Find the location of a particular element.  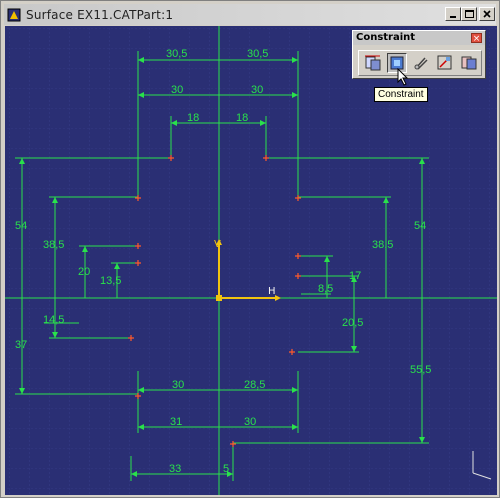

mouse-cursor-icon is located at coordinates (403, 77).